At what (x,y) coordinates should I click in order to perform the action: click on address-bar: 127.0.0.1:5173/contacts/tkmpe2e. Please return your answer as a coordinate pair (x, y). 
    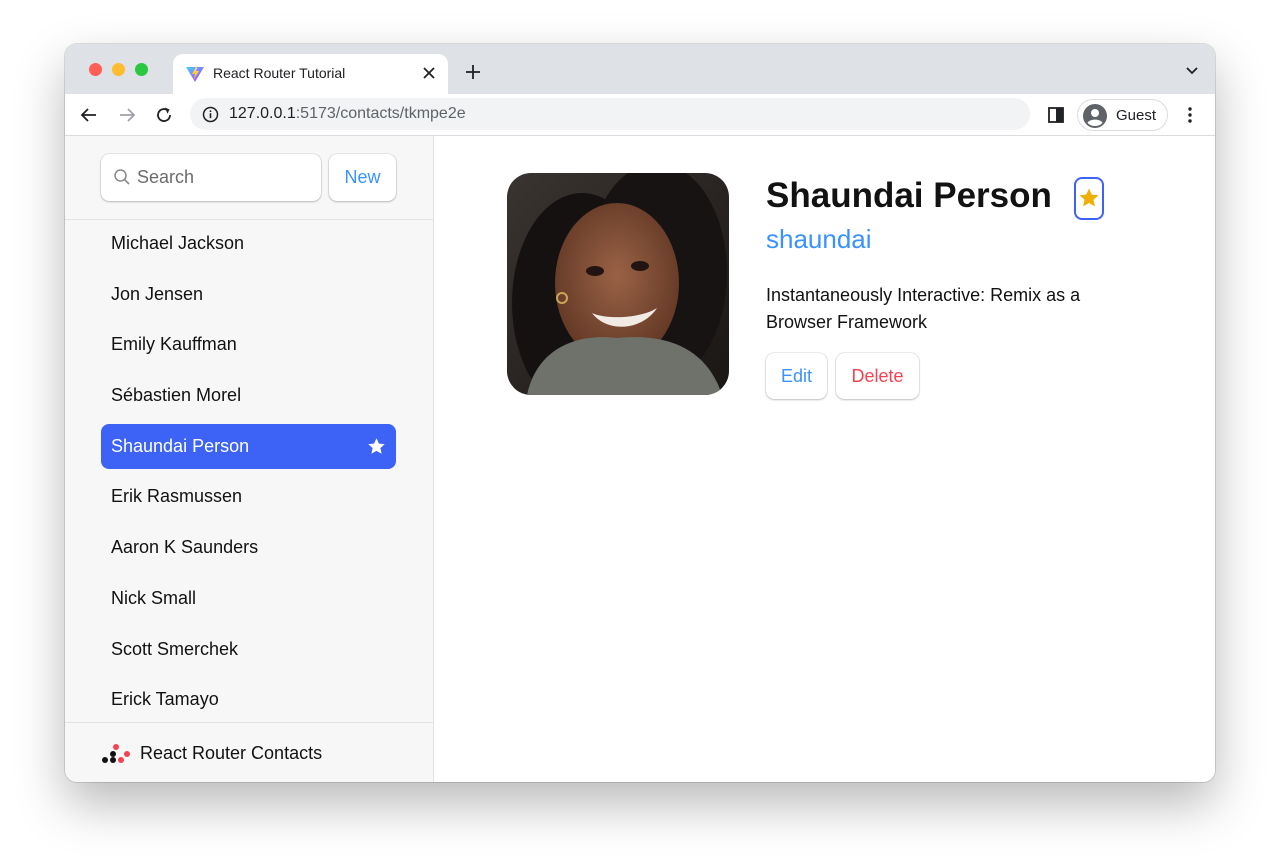
    Looking at the image, I should click on (610, 114).